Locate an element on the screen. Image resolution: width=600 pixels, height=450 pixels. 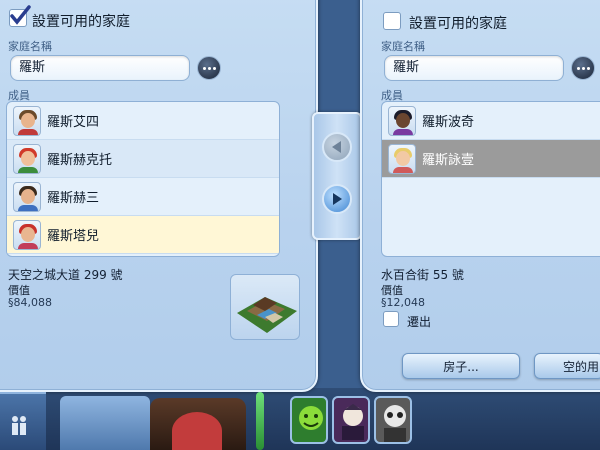
bottom-left-ui is located at coordinates (23, 421).